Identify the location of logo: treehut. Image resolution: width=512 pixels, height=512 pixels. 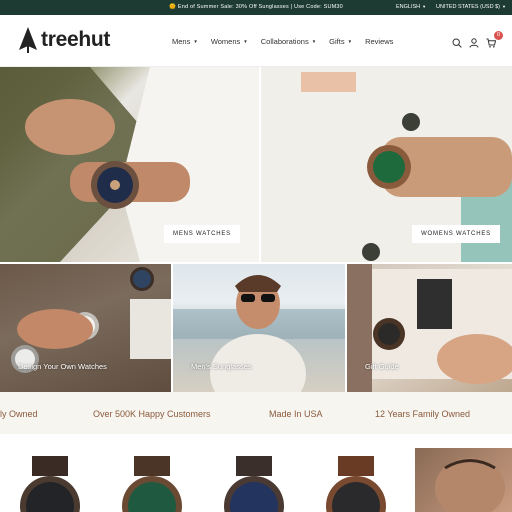
(63, 40).